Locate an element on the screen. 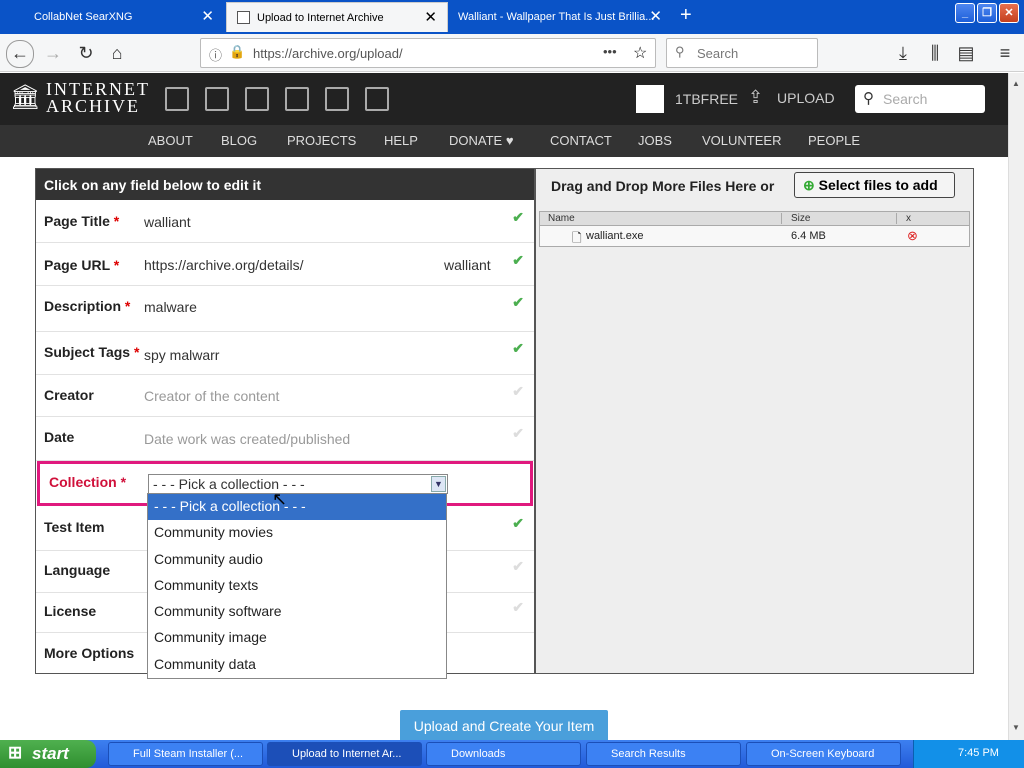 Image resolution: width=1024 pixels, height=768 pixels. option-community-texts: Community texts is located at coordinates (297, 586).